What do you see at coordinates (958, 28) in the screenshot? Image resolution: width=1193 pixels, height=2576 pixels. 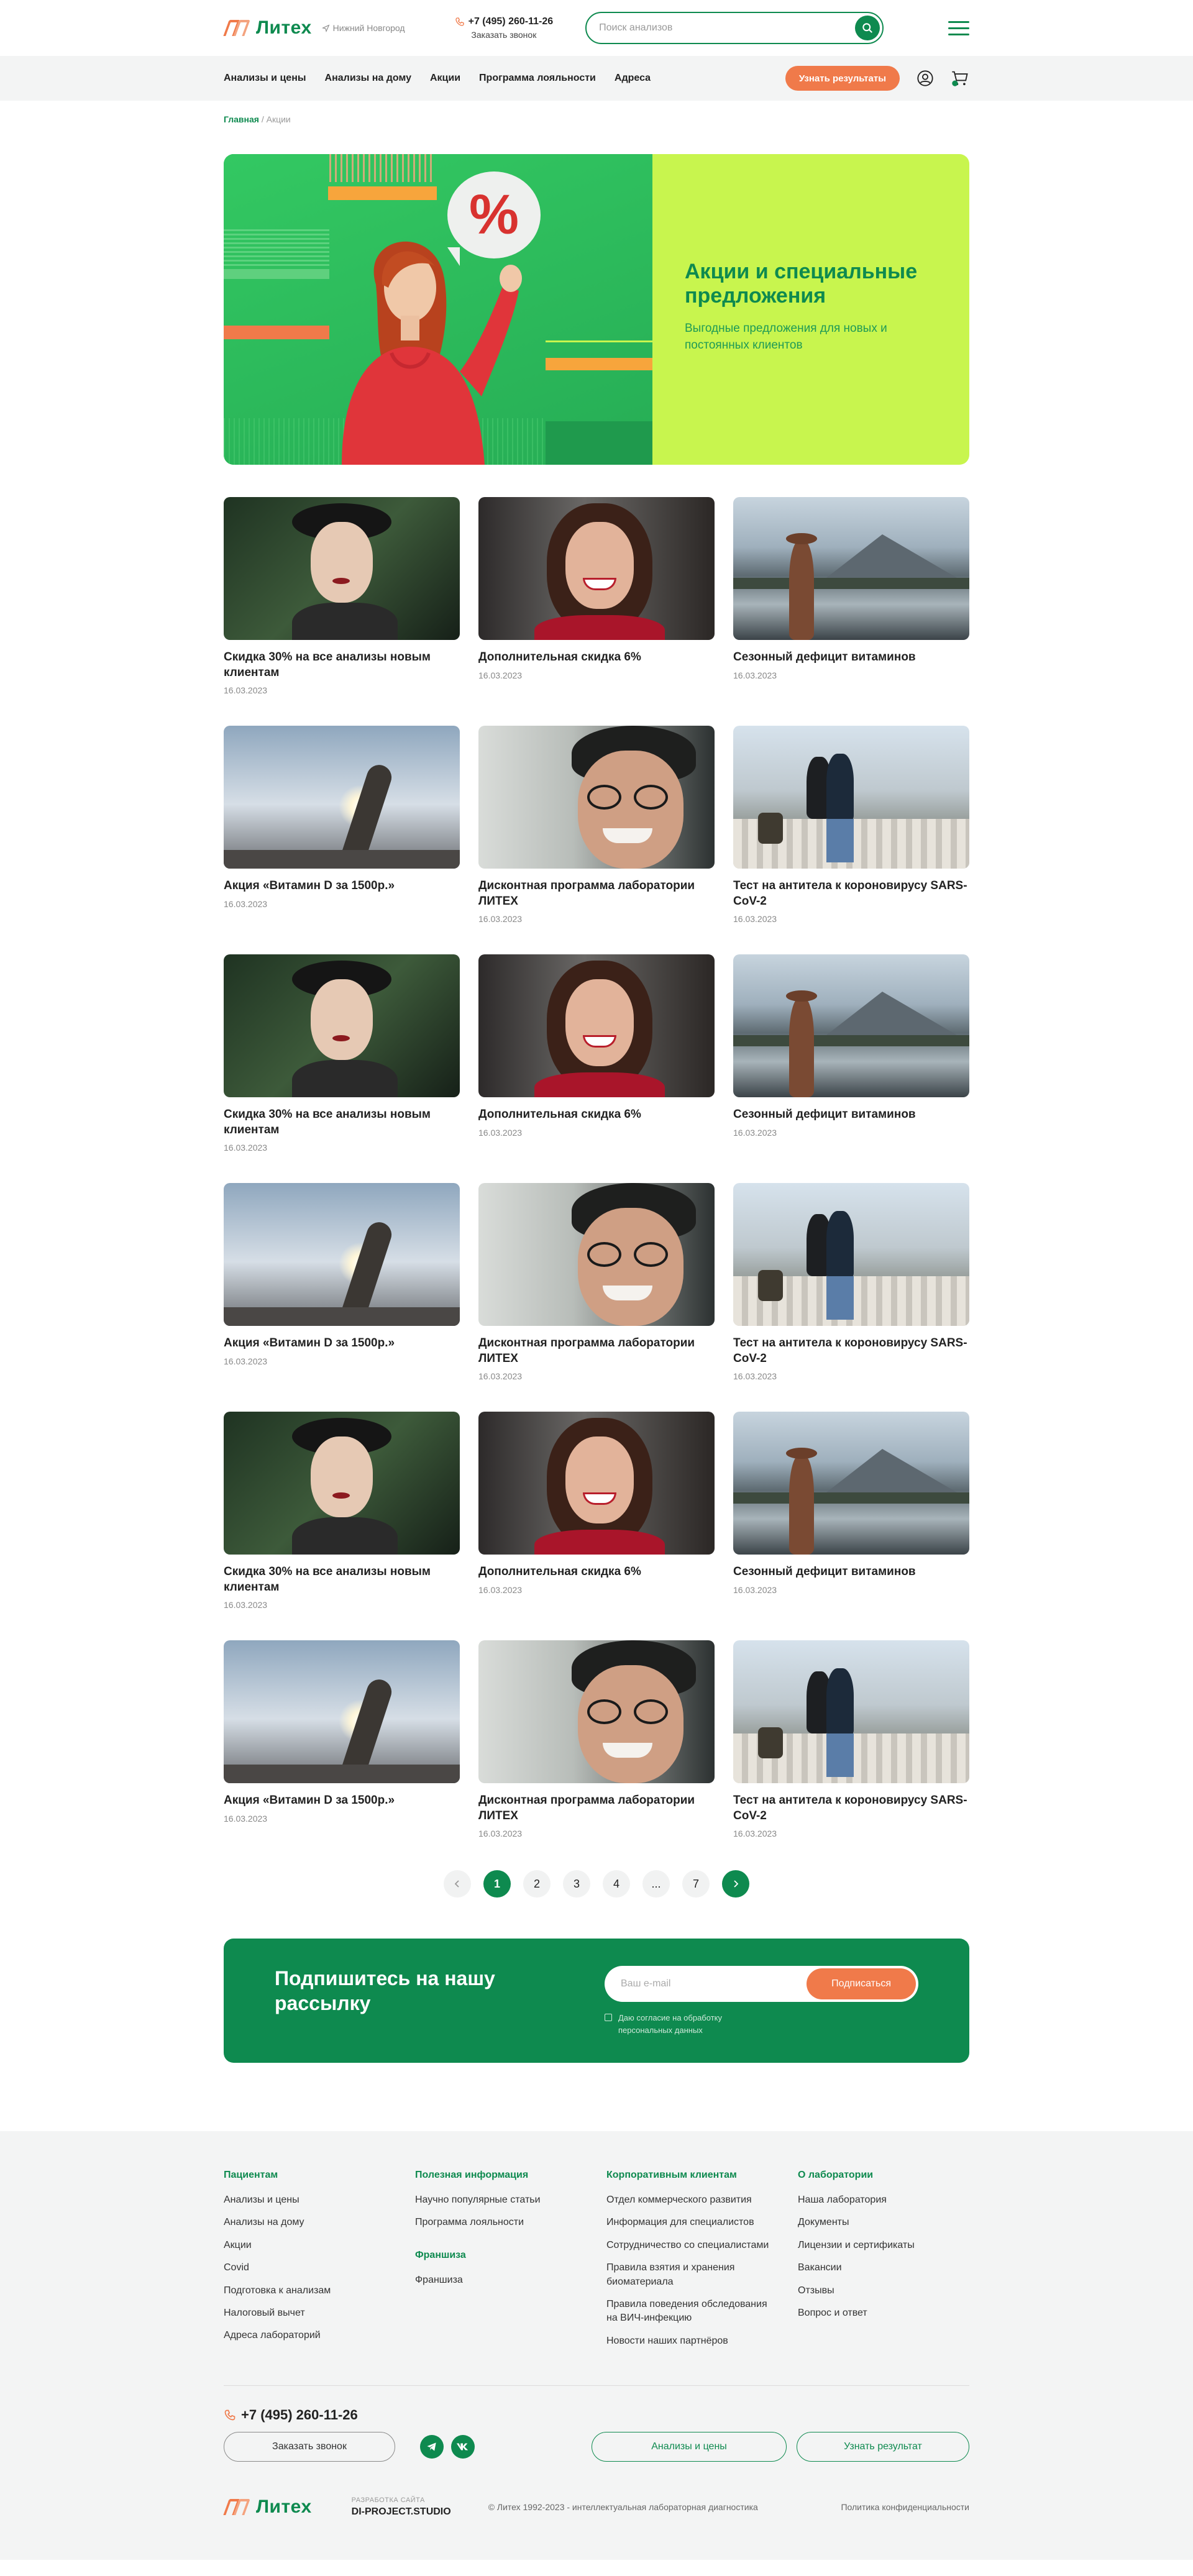 I see `burger-menu-icon` at bounding box center [958, 28].